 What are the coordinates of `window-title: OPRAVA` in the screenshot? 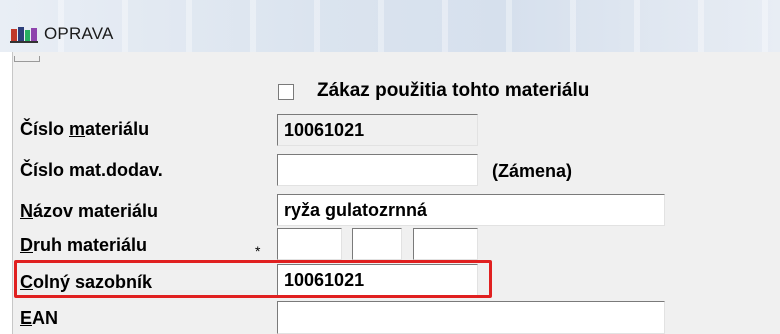 It's located at (79, 33).